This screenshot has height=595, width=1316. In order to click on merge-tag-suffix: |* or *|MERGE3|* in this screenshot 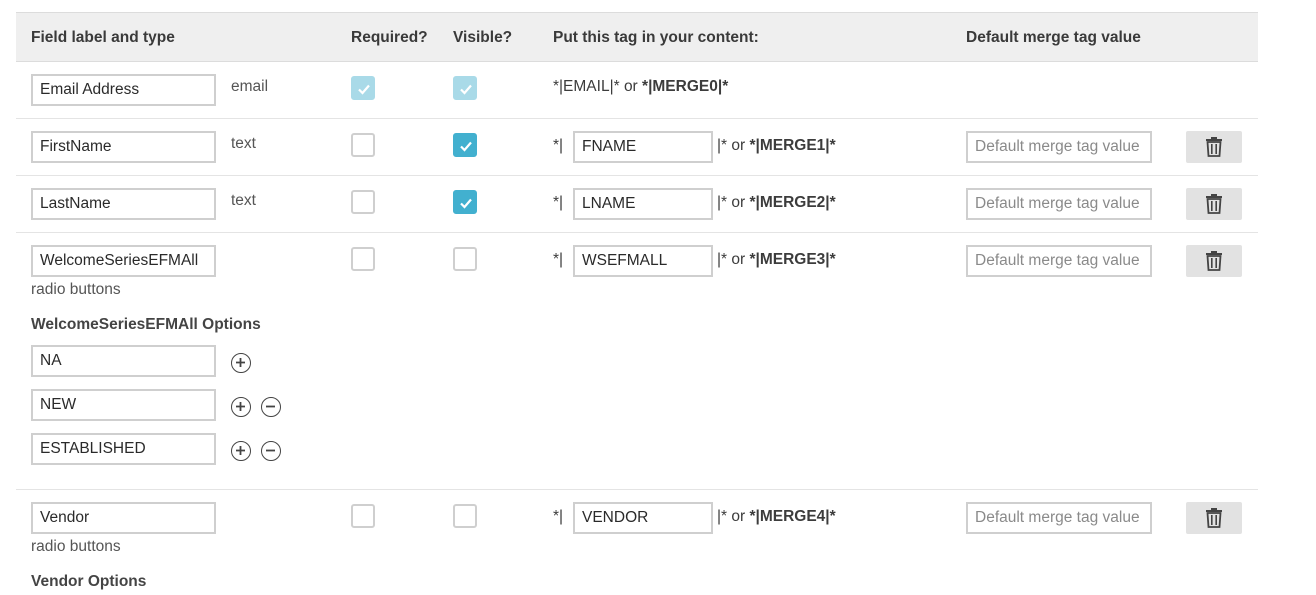, I will do `click(776, 259)`.